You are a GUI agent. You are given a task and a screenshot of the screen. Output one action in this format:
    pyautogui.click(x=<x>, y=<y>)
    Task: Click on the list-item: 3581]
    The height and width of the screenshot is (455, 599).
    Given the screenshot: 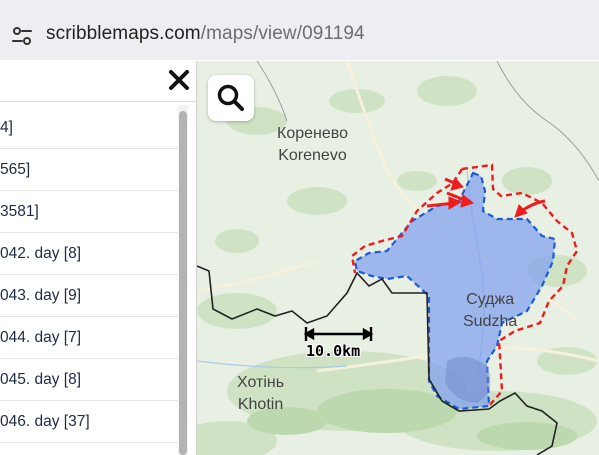 What is the action you would take?
    pyautogui.click(x=89, y=212)
    